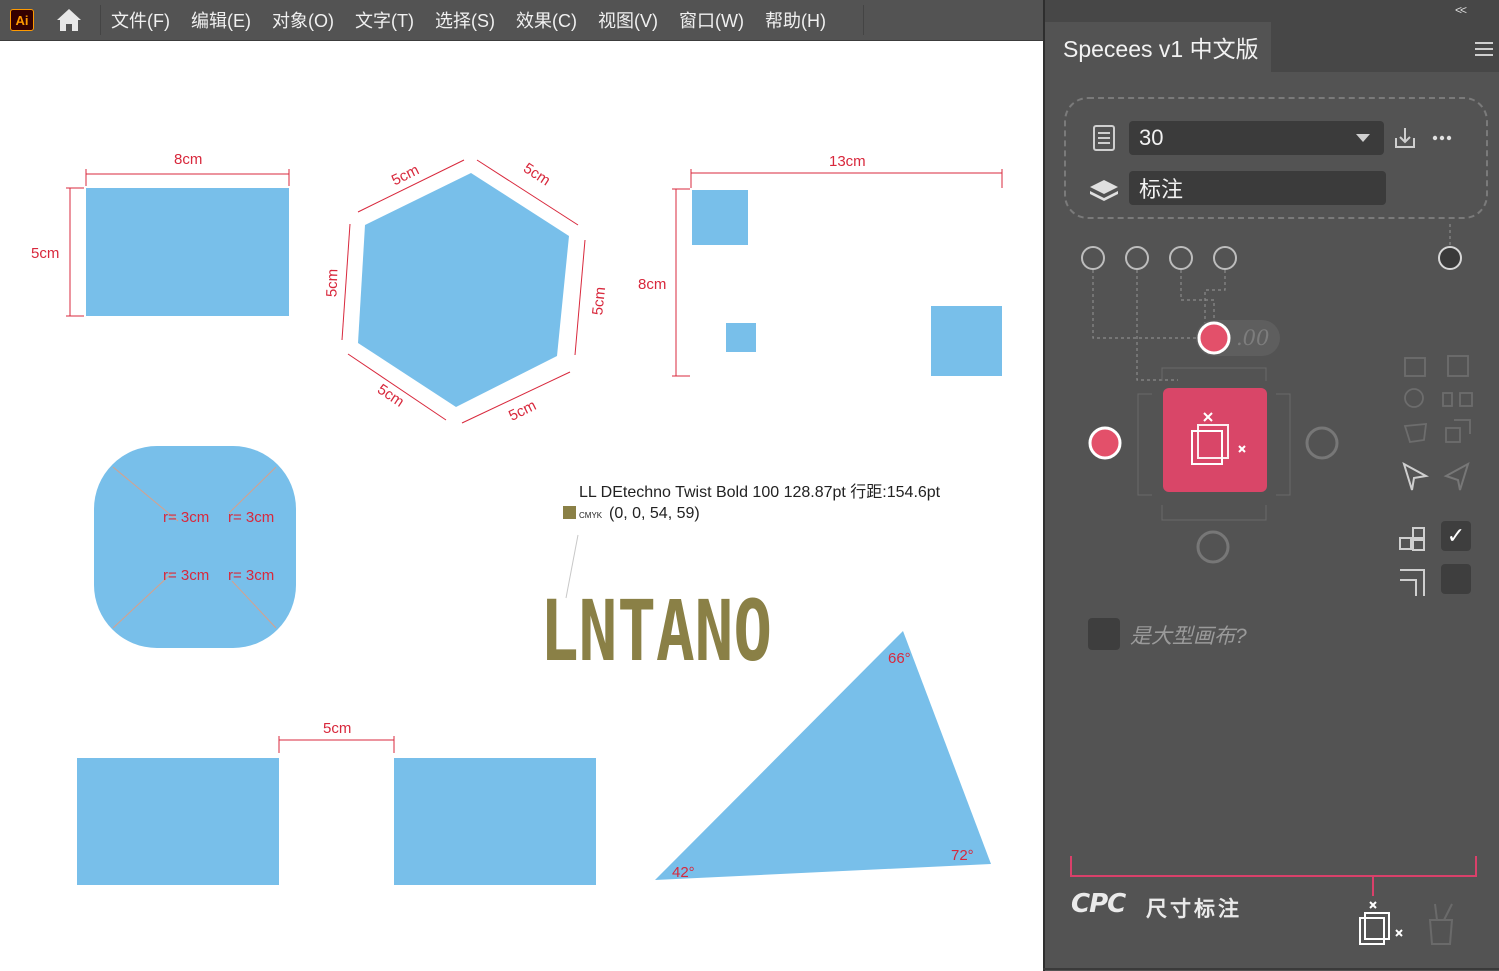 This screenshot has width=1499, height=971. What do you see at coordinates (522, 411) in the screenshot?
I see `hex-side-label-4: 5cm` at bounding box center [522, 411].